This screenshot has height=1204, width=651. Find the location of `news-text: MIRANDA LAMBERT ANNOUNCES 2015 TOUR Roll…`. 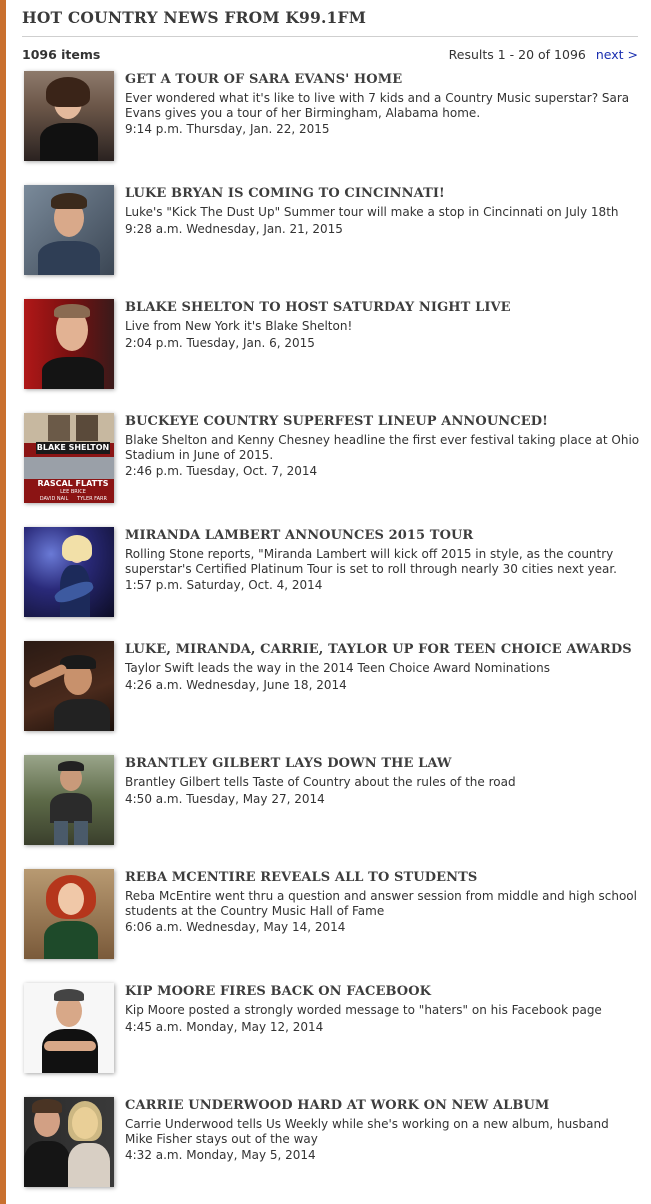

news-text: MIRANDA LAMBERT ANNOUNCES 2015 TOUR Roll… is located at coordinates (382, 560).